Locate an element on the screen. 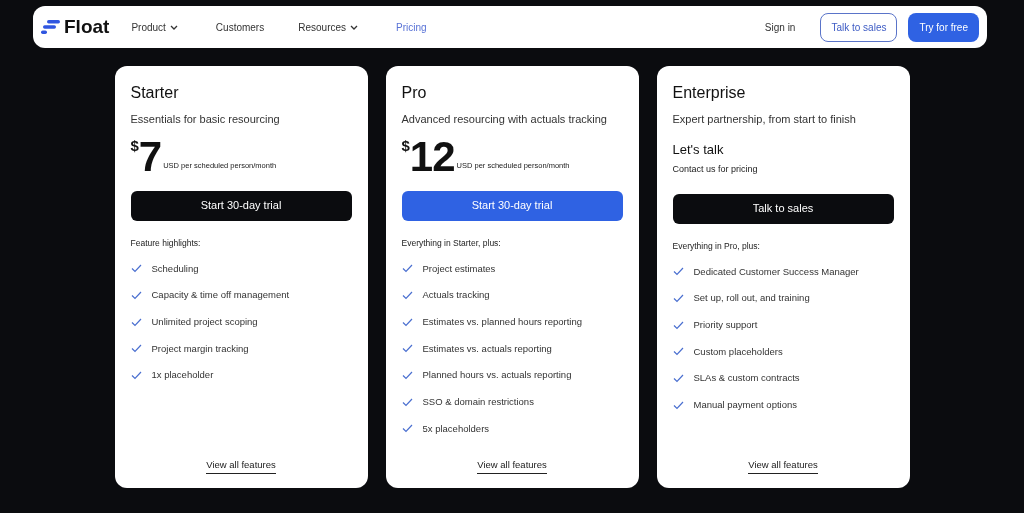  feature-text: Priority support is located at coordinates (725, 325).